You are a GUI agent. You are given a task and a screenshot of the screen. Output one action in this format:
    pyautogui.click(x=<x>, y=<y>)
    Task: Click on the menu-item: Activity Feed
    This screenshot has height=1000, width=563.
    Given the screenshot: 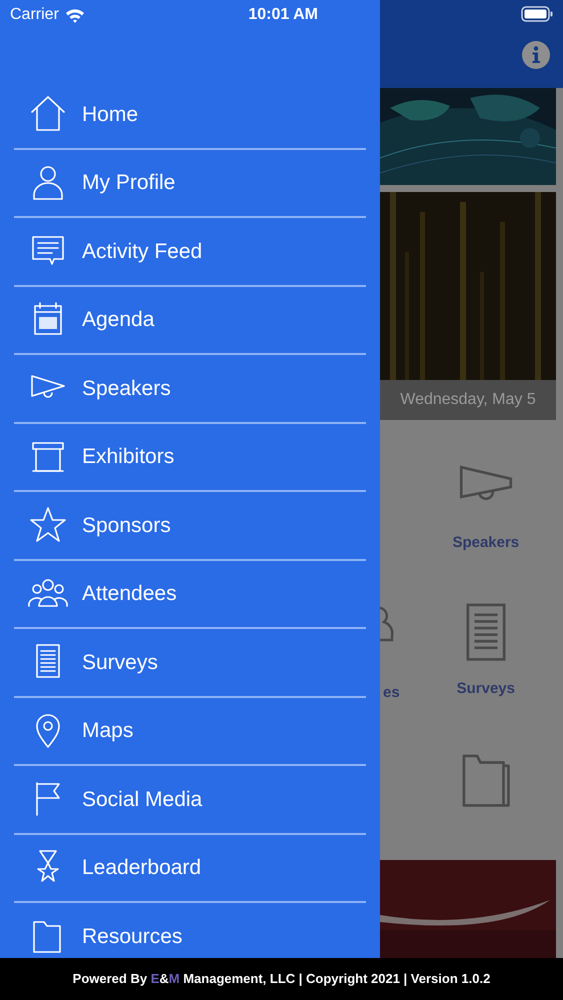 What is the action you would take?
    pyautogui.click(x=190, y=252)
    